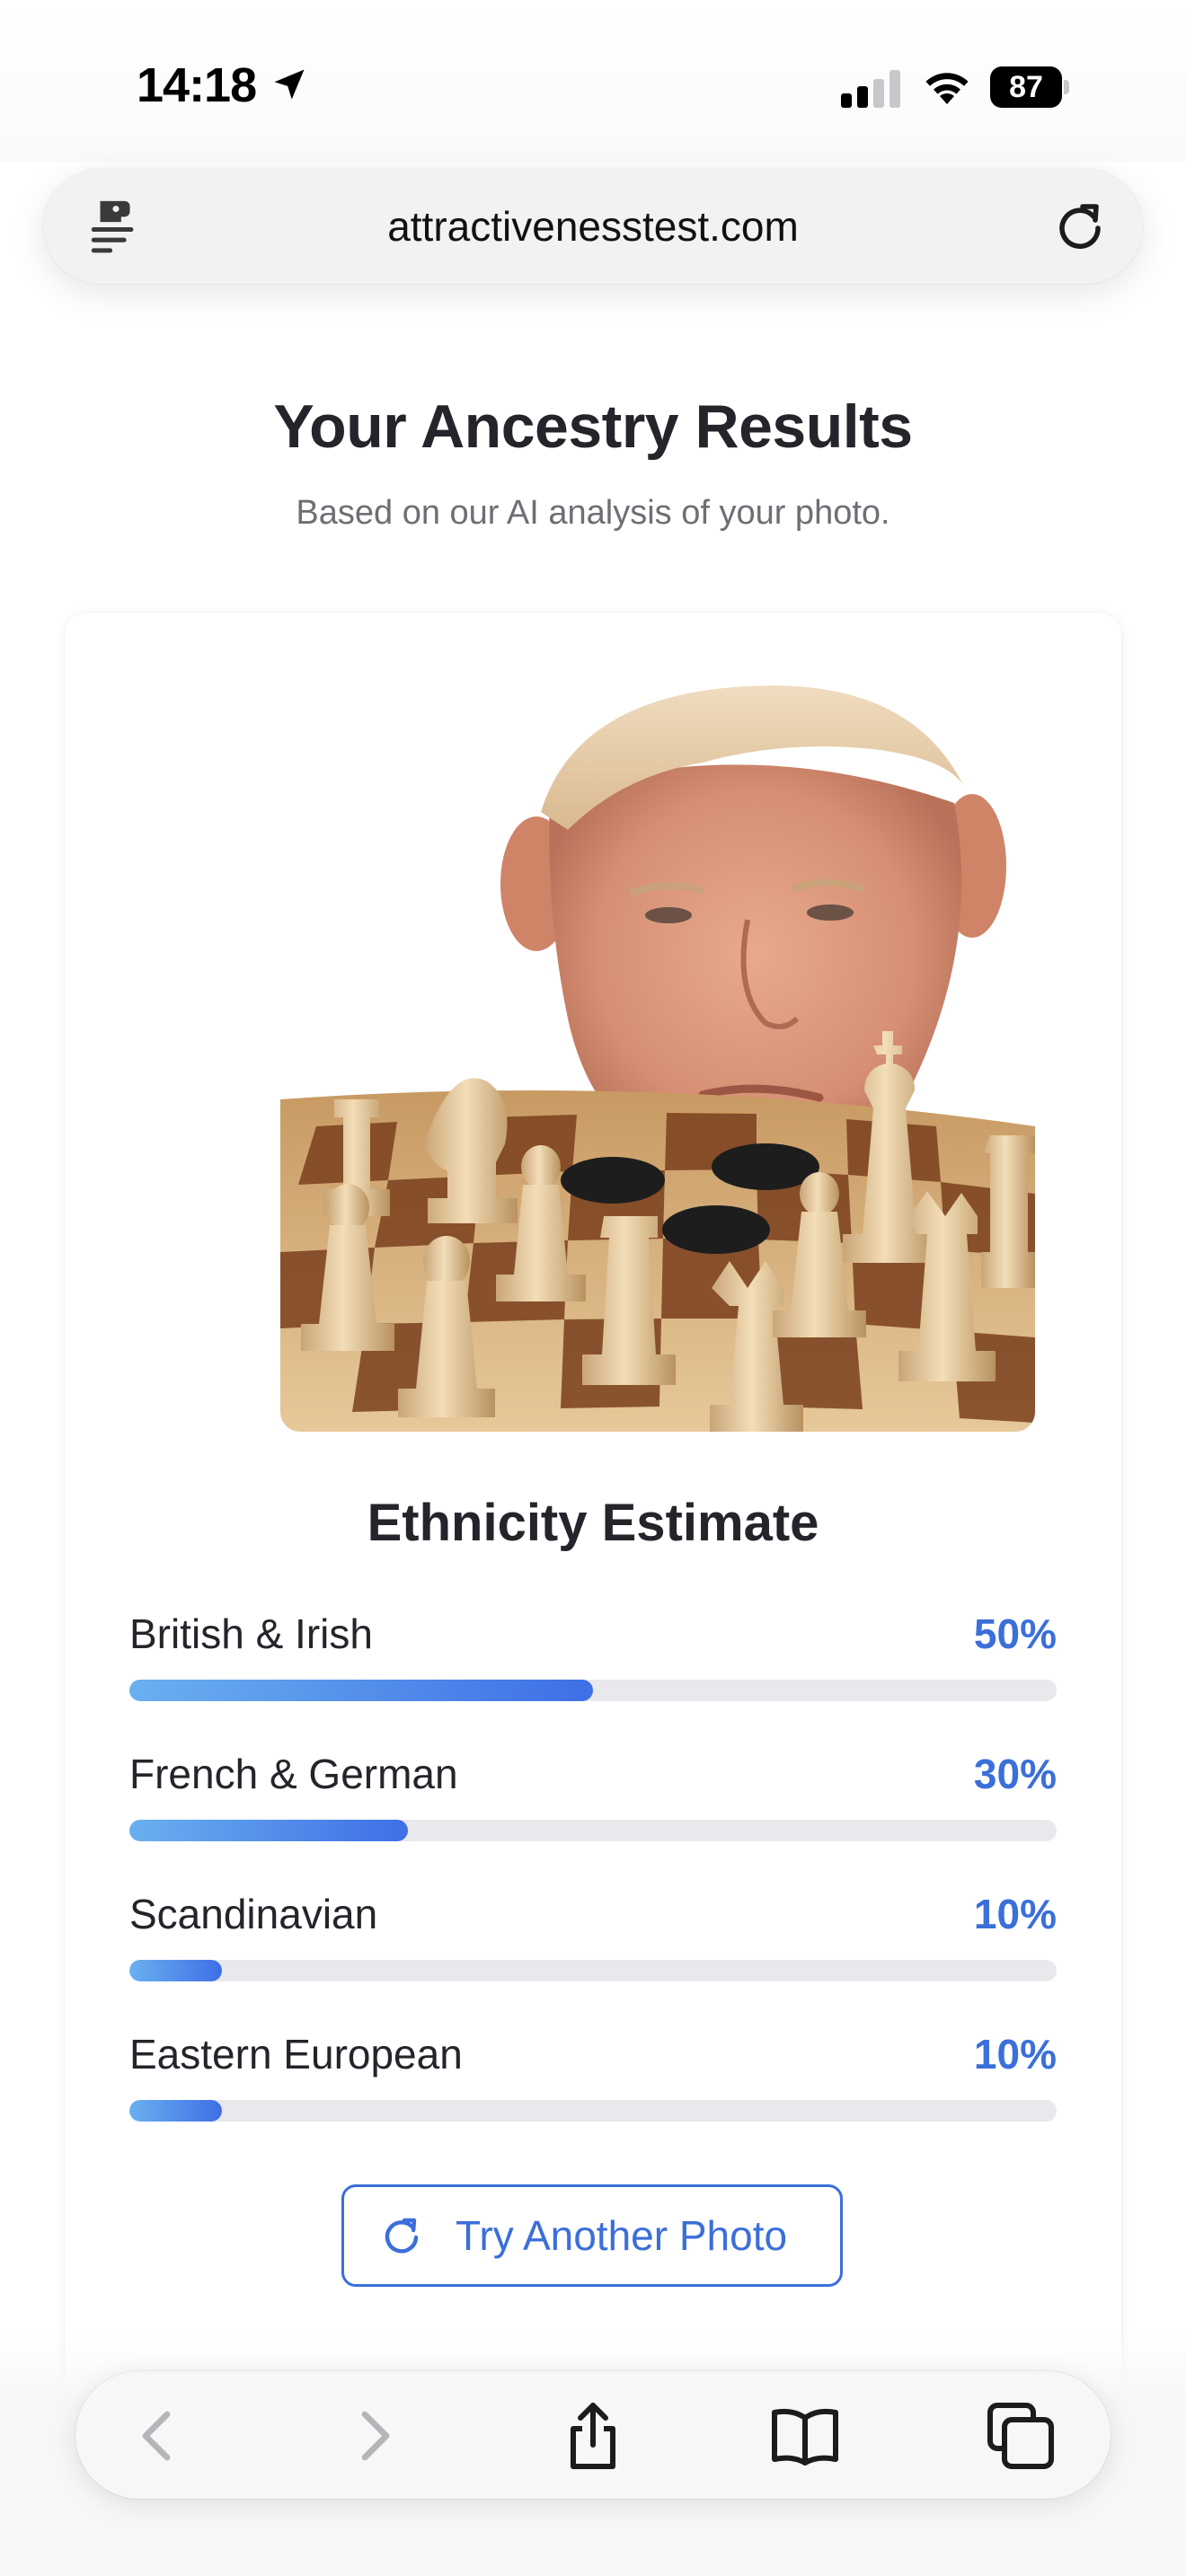 The width and height of the screenshot is (1186, 2576). What do you see at coordinates (1026, 87) in the screenshot?
I see `battery-level: 87` at bounding box center [1026, 87].